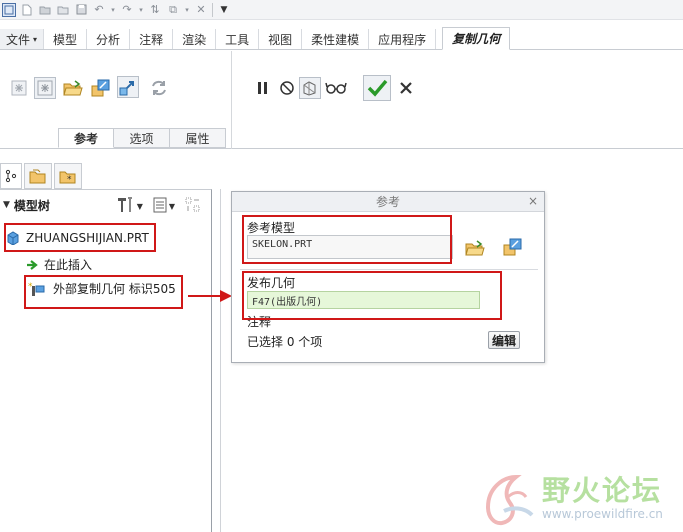 The image size is (683, 532). I want to click on ribbon-group-control, so click(332, 100).